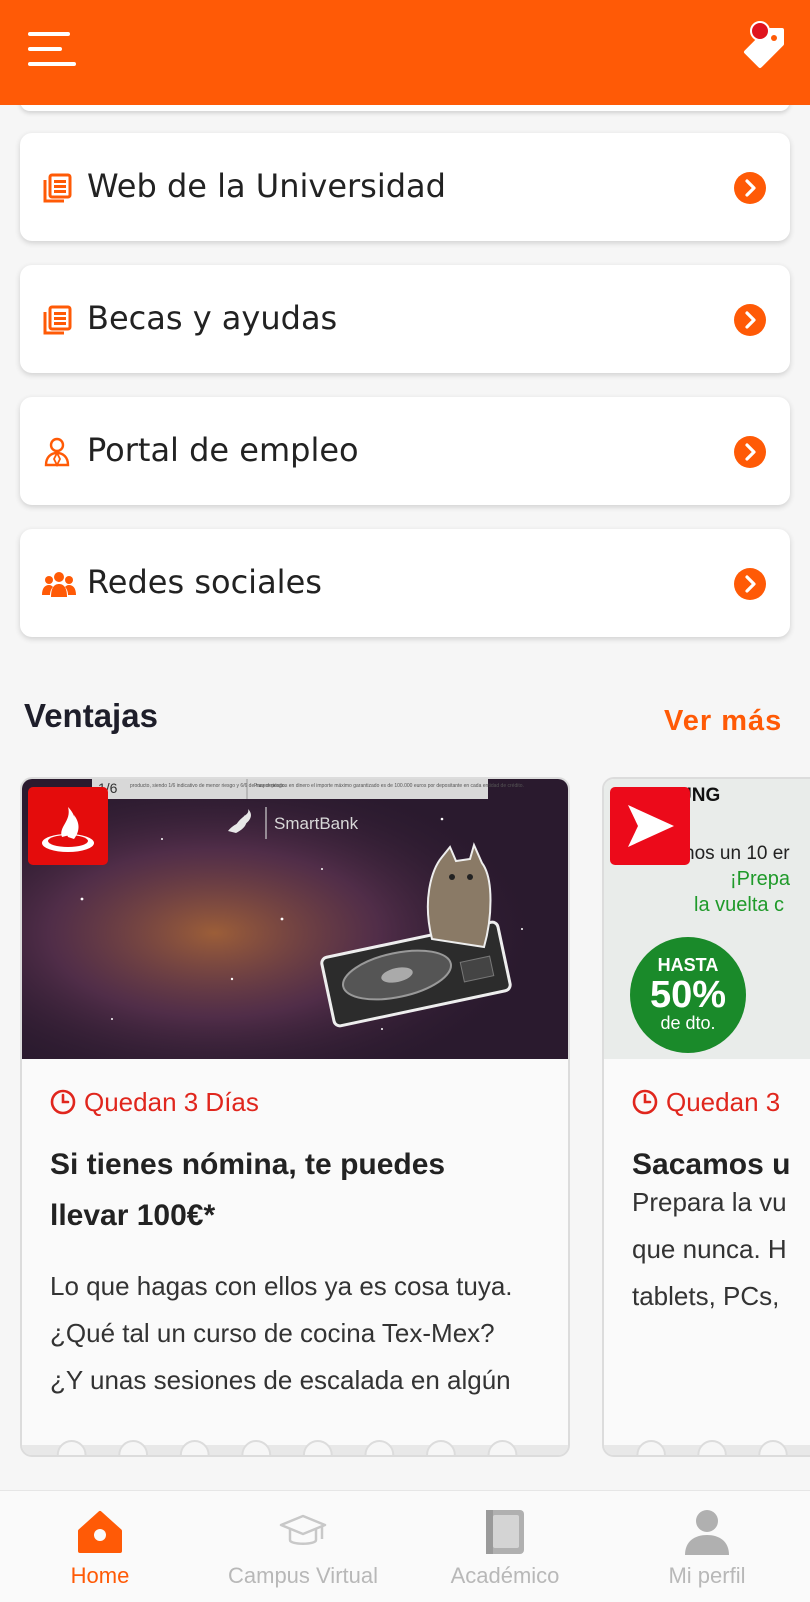 Image resolution: width=810 pixels, height=1602 pixels. I want to click on hamburger-icon, so click(53, 50).